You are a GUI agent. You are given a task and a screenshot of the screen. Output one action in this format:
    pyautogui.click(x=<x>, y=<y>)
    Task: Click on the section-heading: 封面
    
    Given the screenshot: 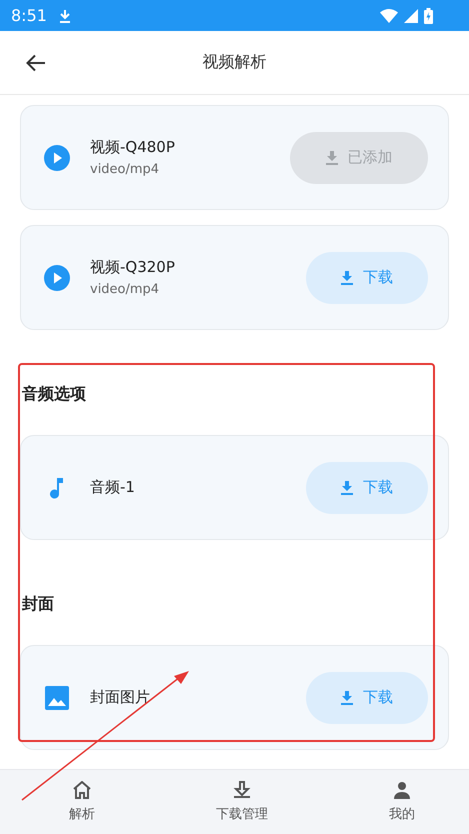 What is the action you would take?
    pyautogui.click(x=38, y=604)
    